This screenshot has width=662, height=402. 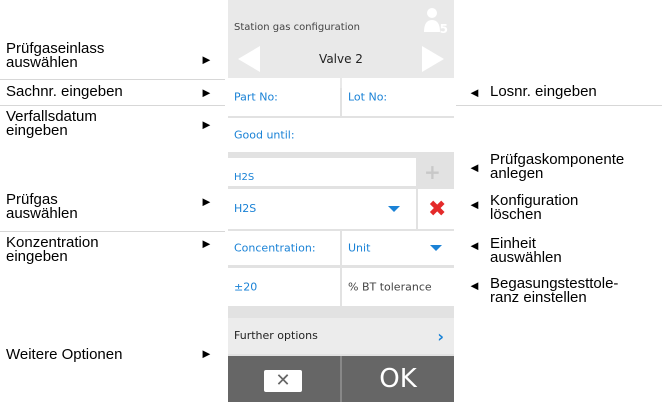 I want to click on gas-component-label: H2S, so click(x=244, y=177).